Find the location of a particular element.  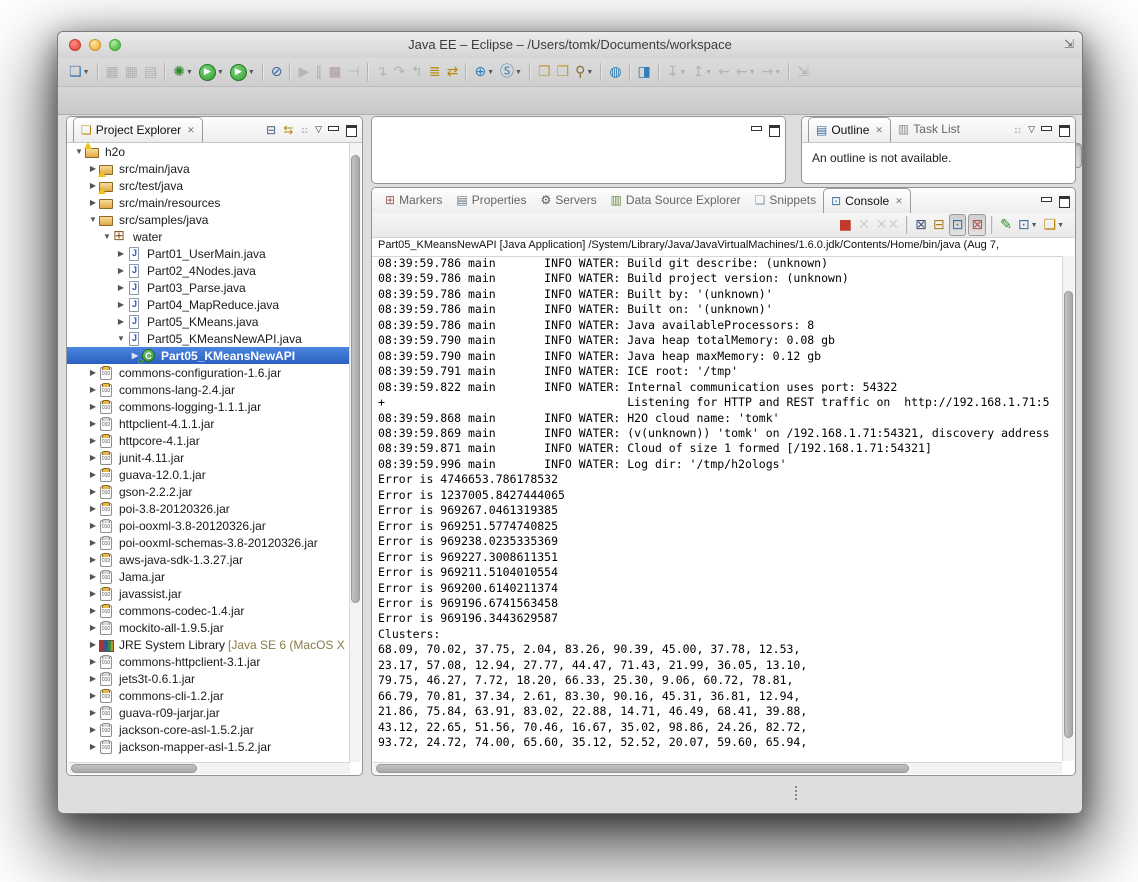

fullscreen-icon: ⇲ is located at coordinates (1069, 44).